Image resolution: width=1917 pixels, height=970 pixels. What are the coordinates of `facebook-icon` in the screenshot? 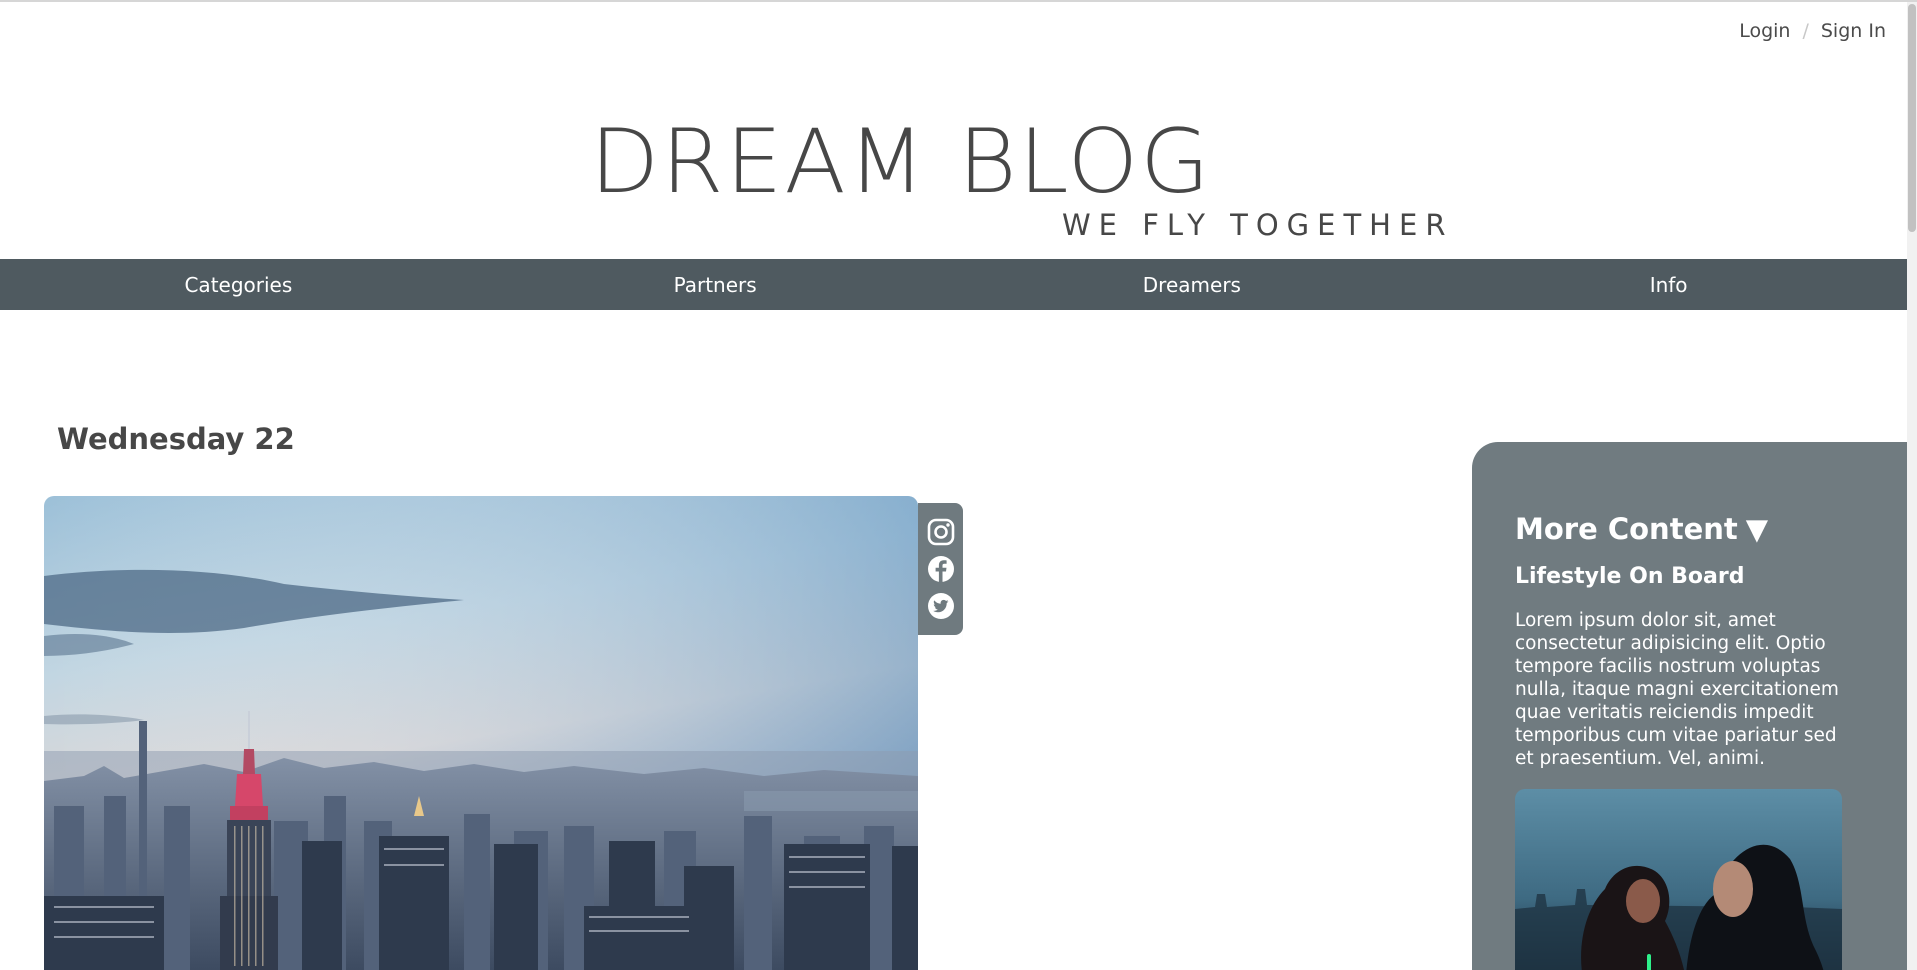 It's located at (941, 569).